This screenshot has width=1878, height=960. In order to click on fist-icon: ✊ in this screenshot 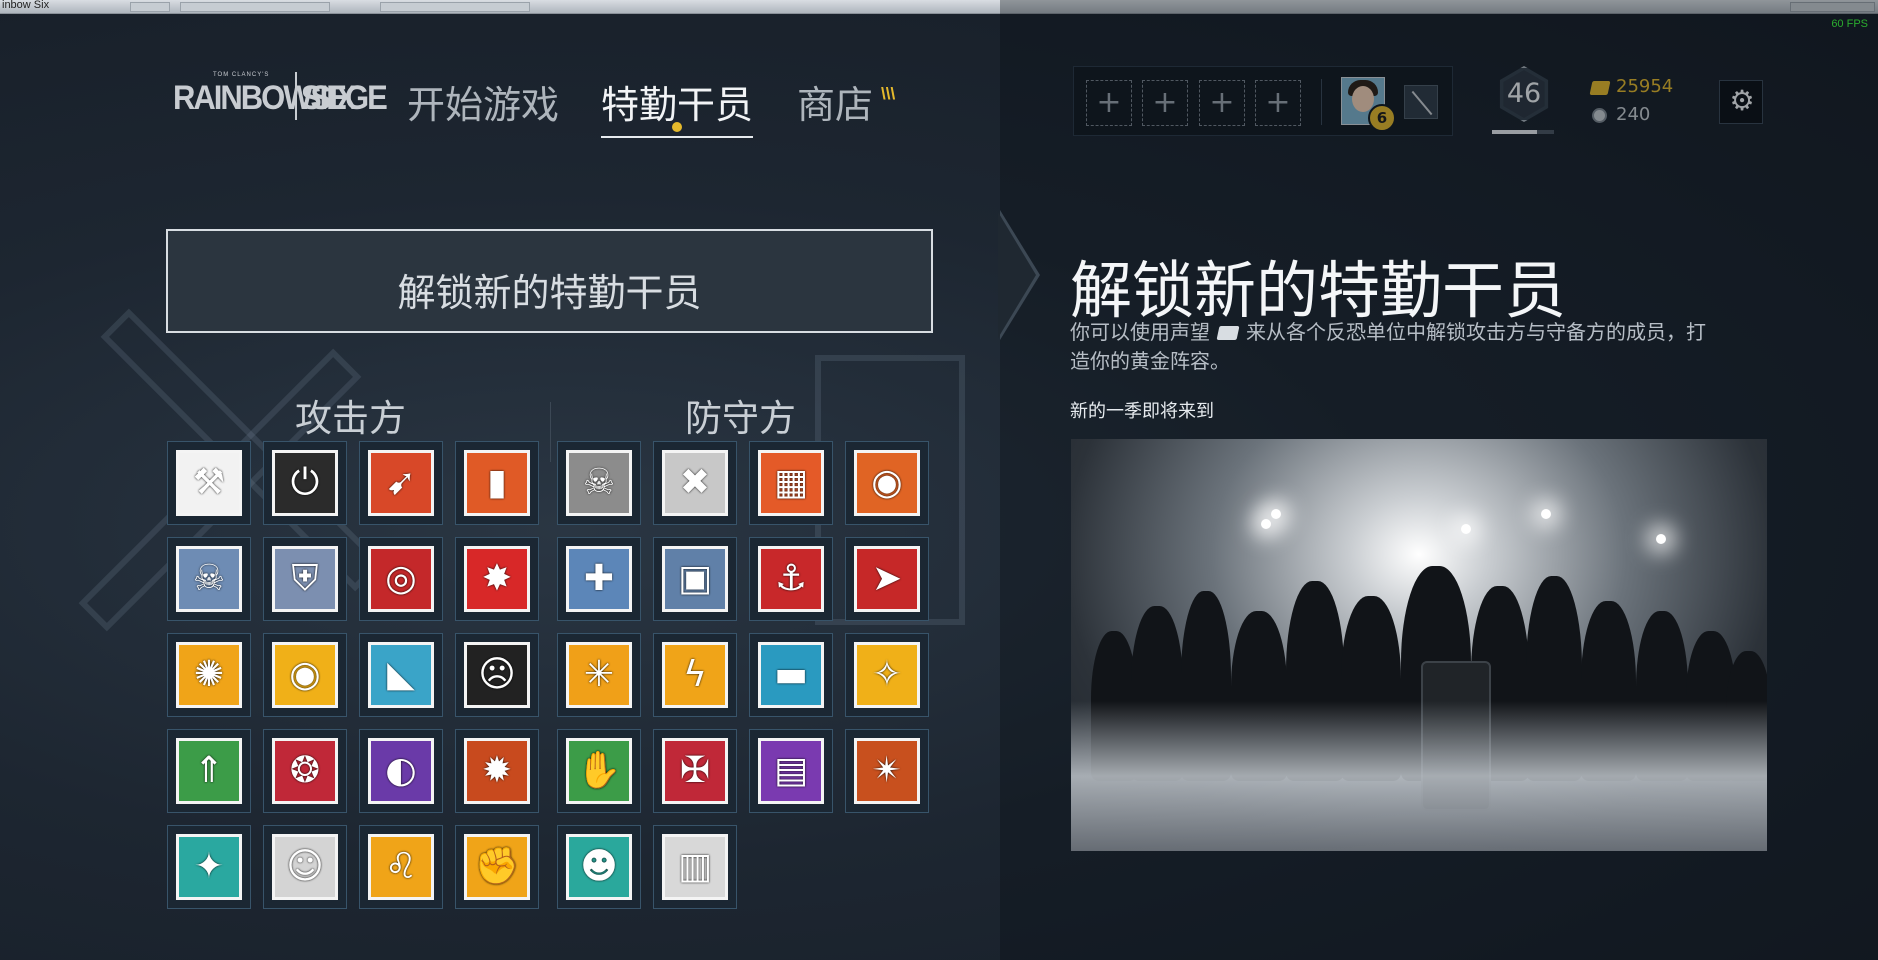, I will do `click(497, 866)`.